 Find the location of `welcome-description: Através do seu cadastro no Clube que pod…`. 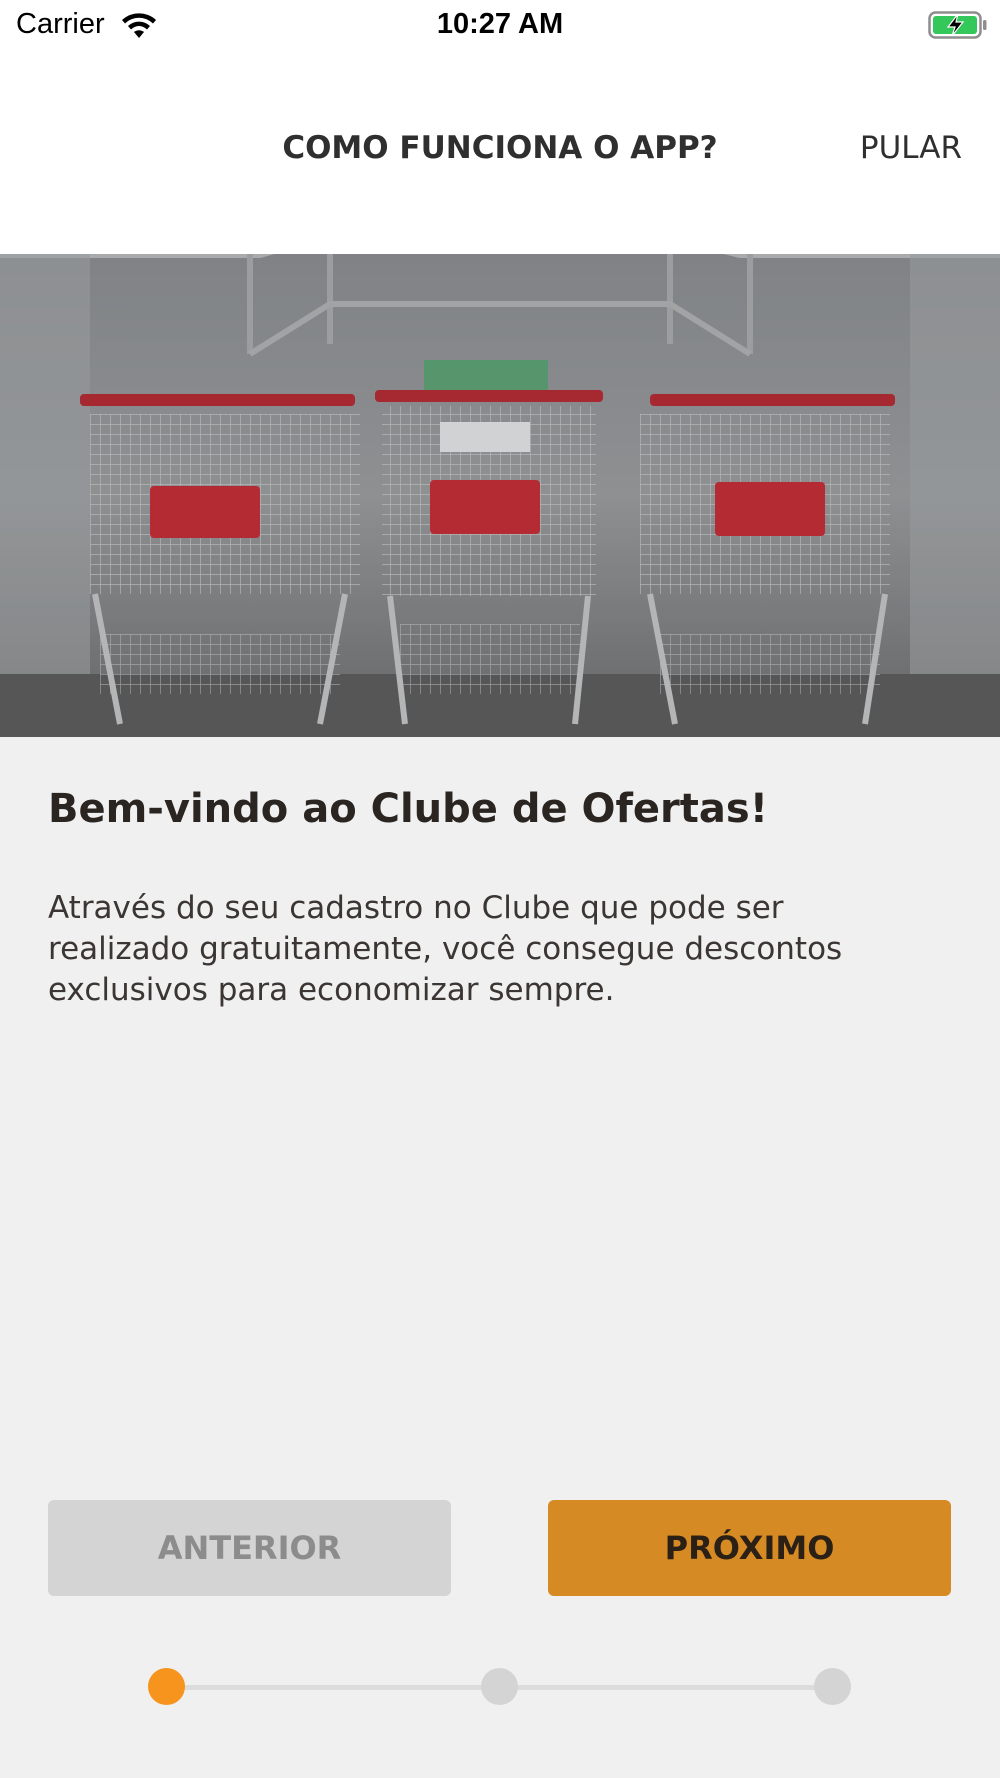

welcome-description: Através do seu cadastro no Clube que pod… is located at coordinates (445, 949).